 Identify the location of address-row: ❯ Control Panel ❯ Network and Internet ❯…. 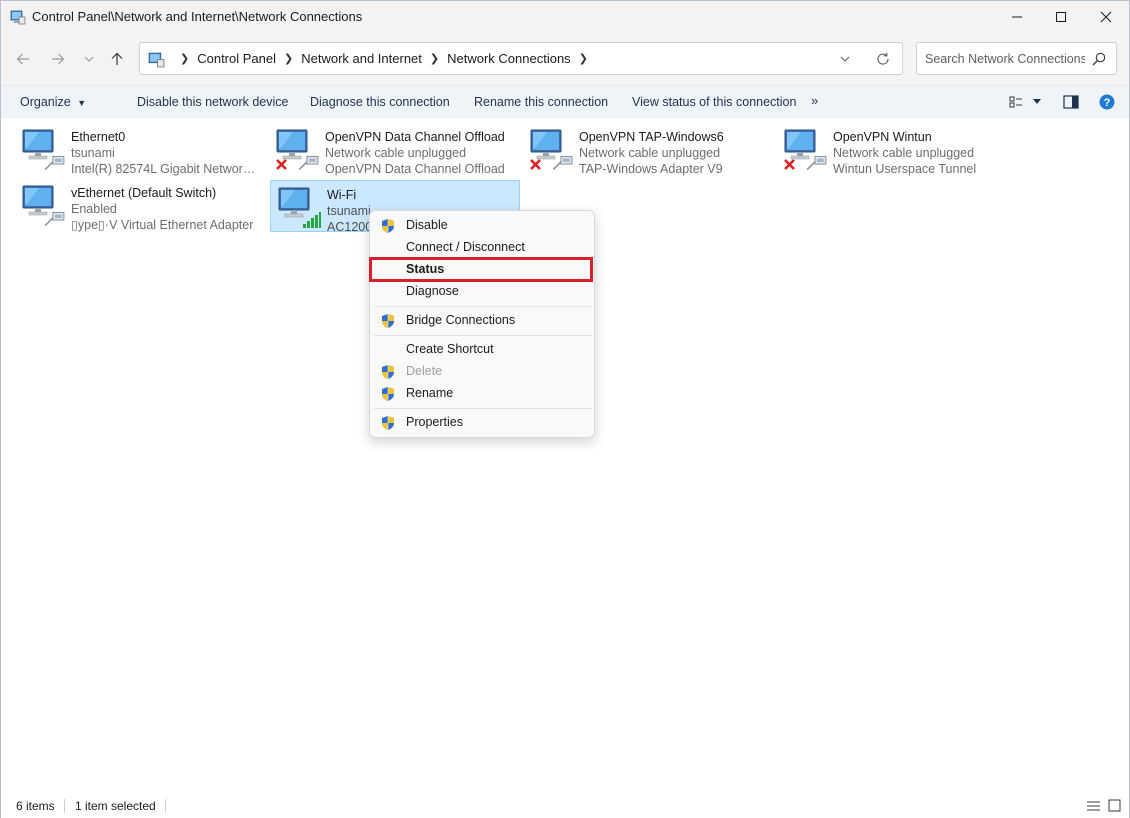
(565, 59).